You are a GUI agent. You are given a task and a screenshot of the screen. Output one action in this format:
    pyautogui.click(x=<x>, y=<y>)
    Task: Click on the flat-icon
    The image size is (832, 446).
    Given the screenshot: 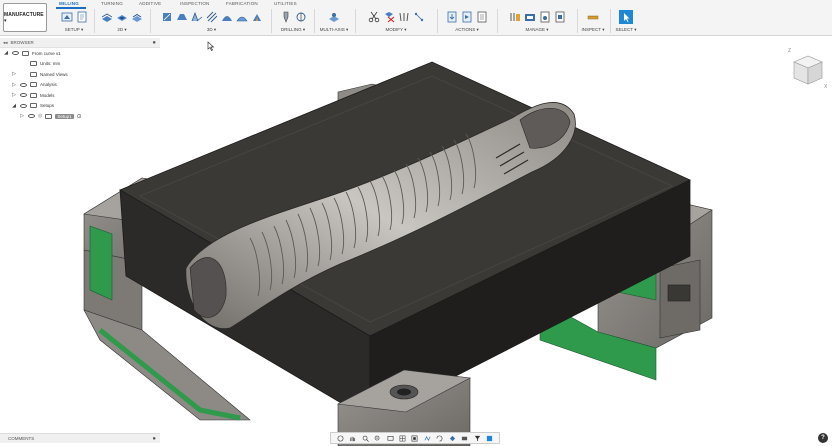 What is the action you would take?
    pyautogui.click(x=257, y=17)
    